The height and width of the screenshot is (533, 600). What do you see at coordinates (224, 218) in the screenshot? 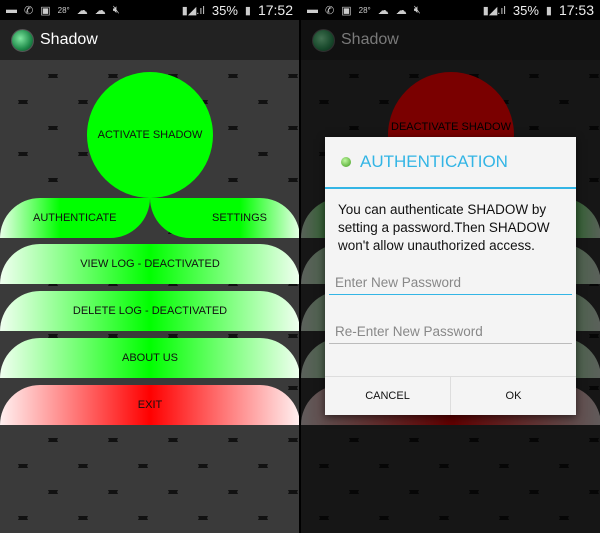
I see `settings-button: SETTINGS` at bounding box center [224, 218].